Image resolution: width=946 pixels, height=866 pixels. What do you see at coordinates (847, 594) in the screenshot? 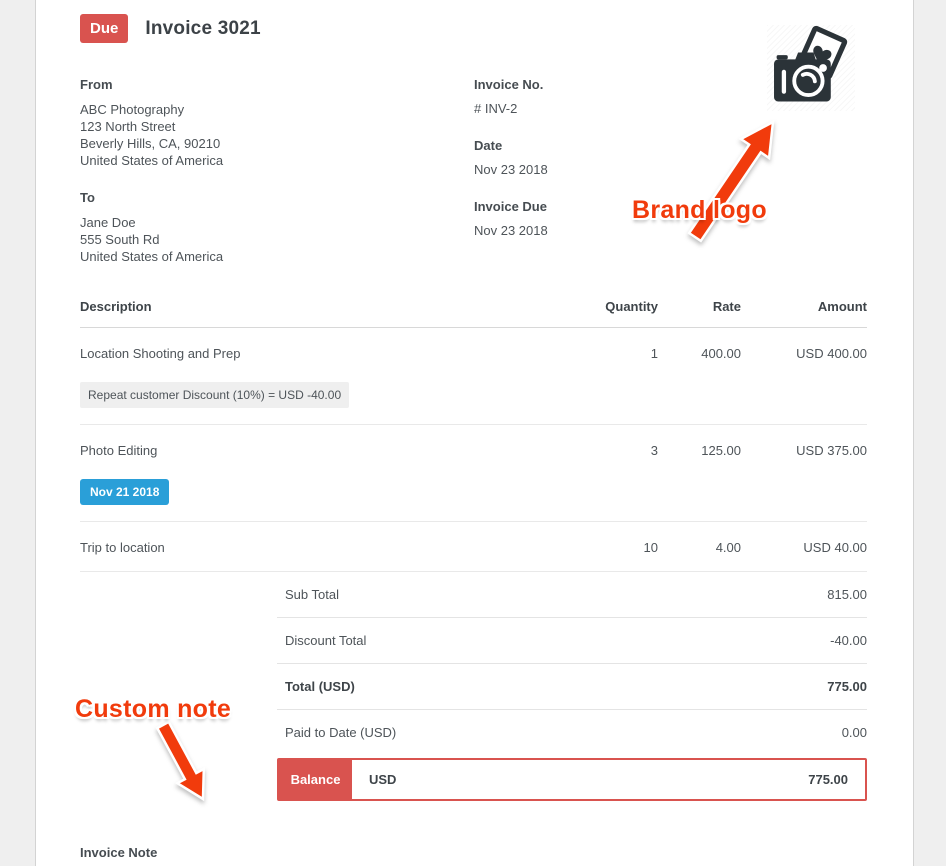
I see `subtotal-value: 815.00` at bounding box center [847, 594].